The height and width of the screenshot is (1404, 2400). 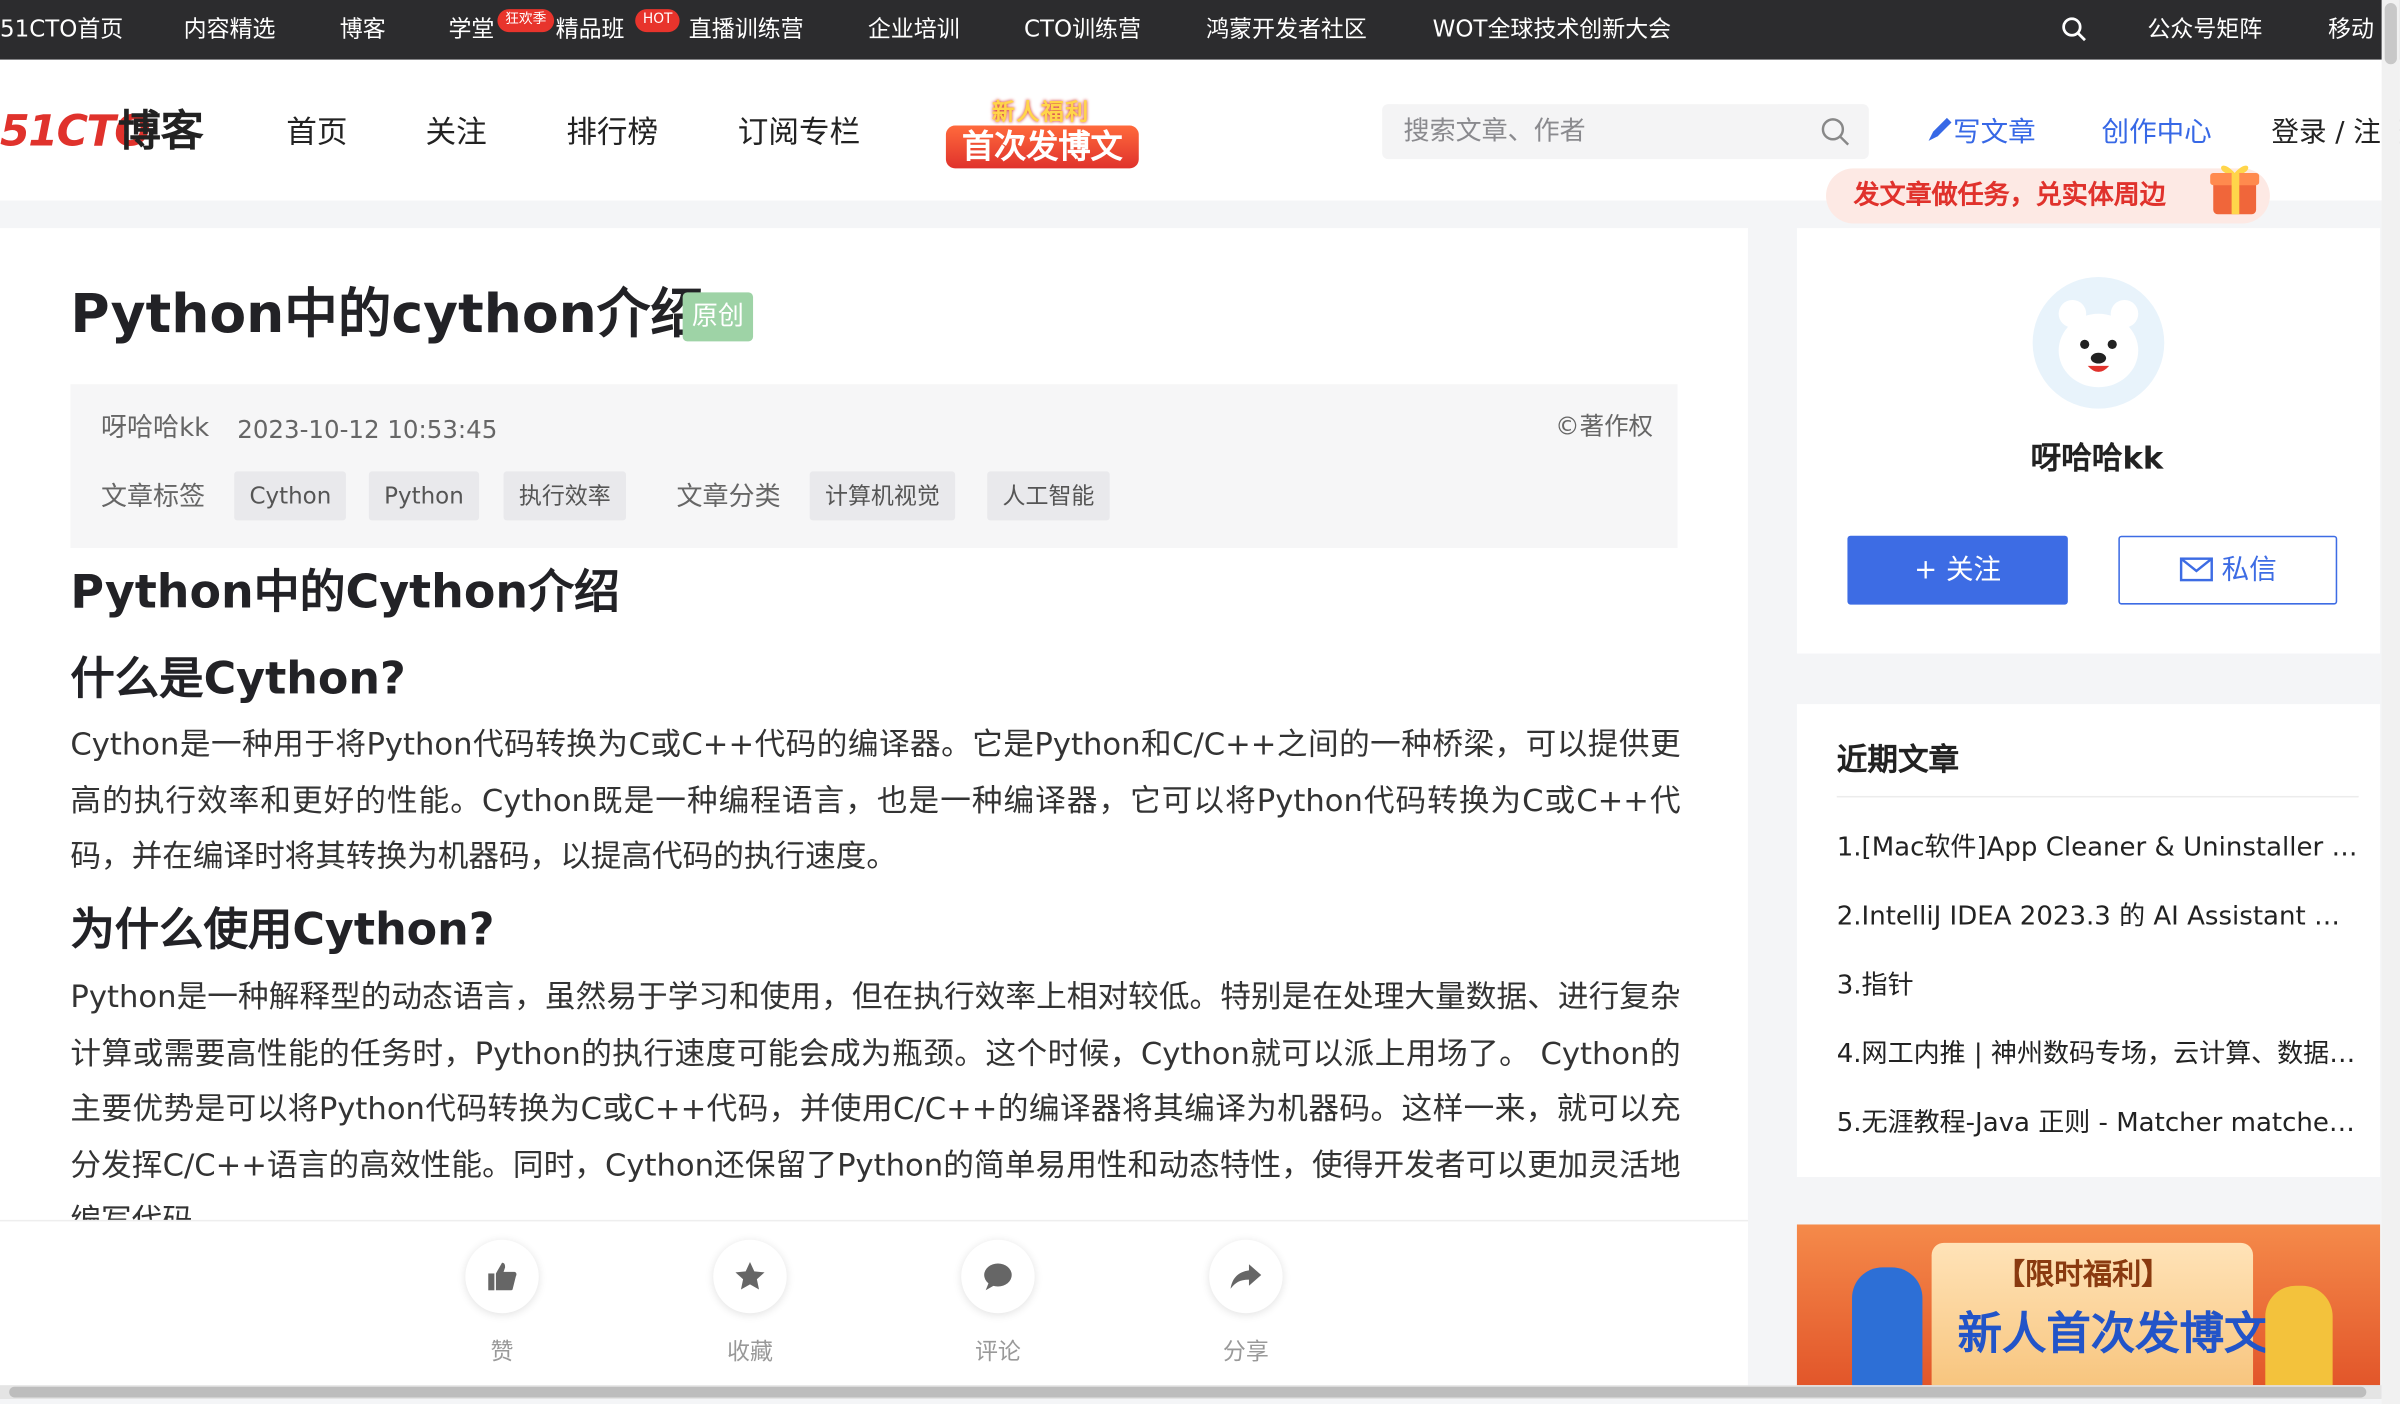 What do you see at coordinates (456, 131) in the screenshot?
I see `nav-follow: 关注` at bounding box center [456, 131].